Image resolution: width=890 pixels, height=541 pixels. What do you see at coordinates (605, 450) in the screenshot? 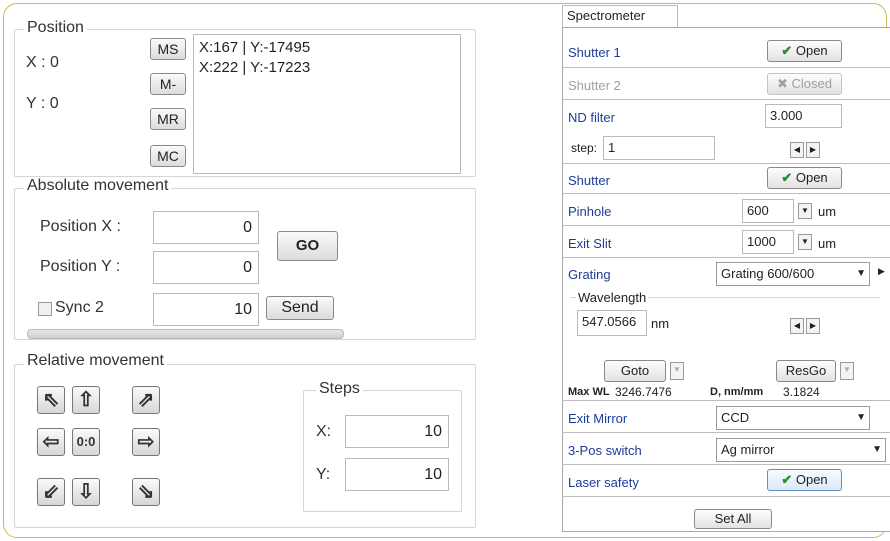
I see `pos3-switch-label: 3-Pos switch` at bounding box center [605, 450].